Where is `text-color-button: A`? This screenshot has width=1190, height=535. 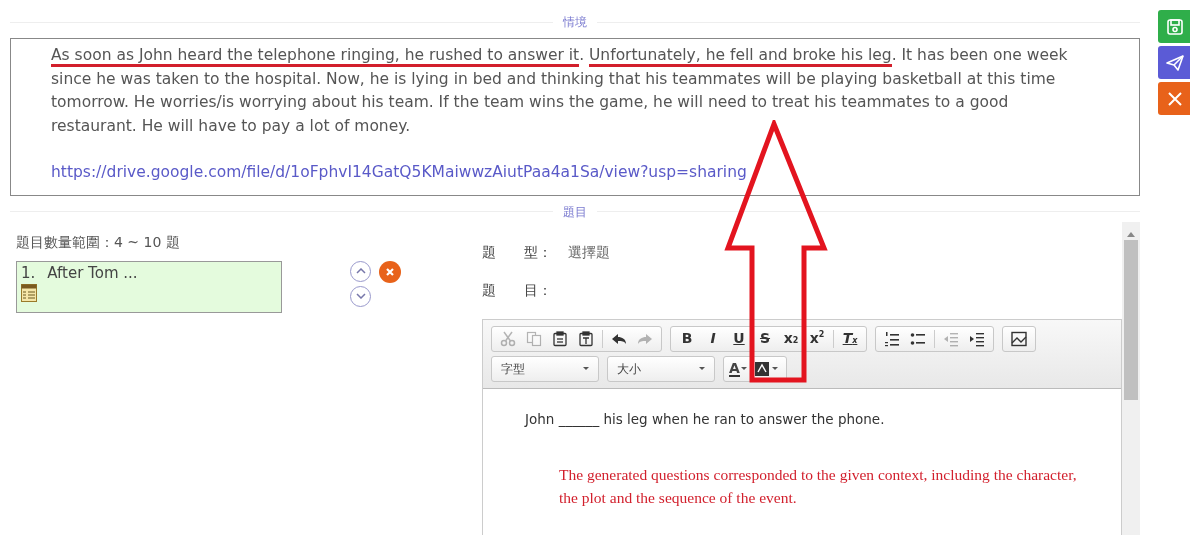 text-color-button: A is located at coordinates (738, 368).